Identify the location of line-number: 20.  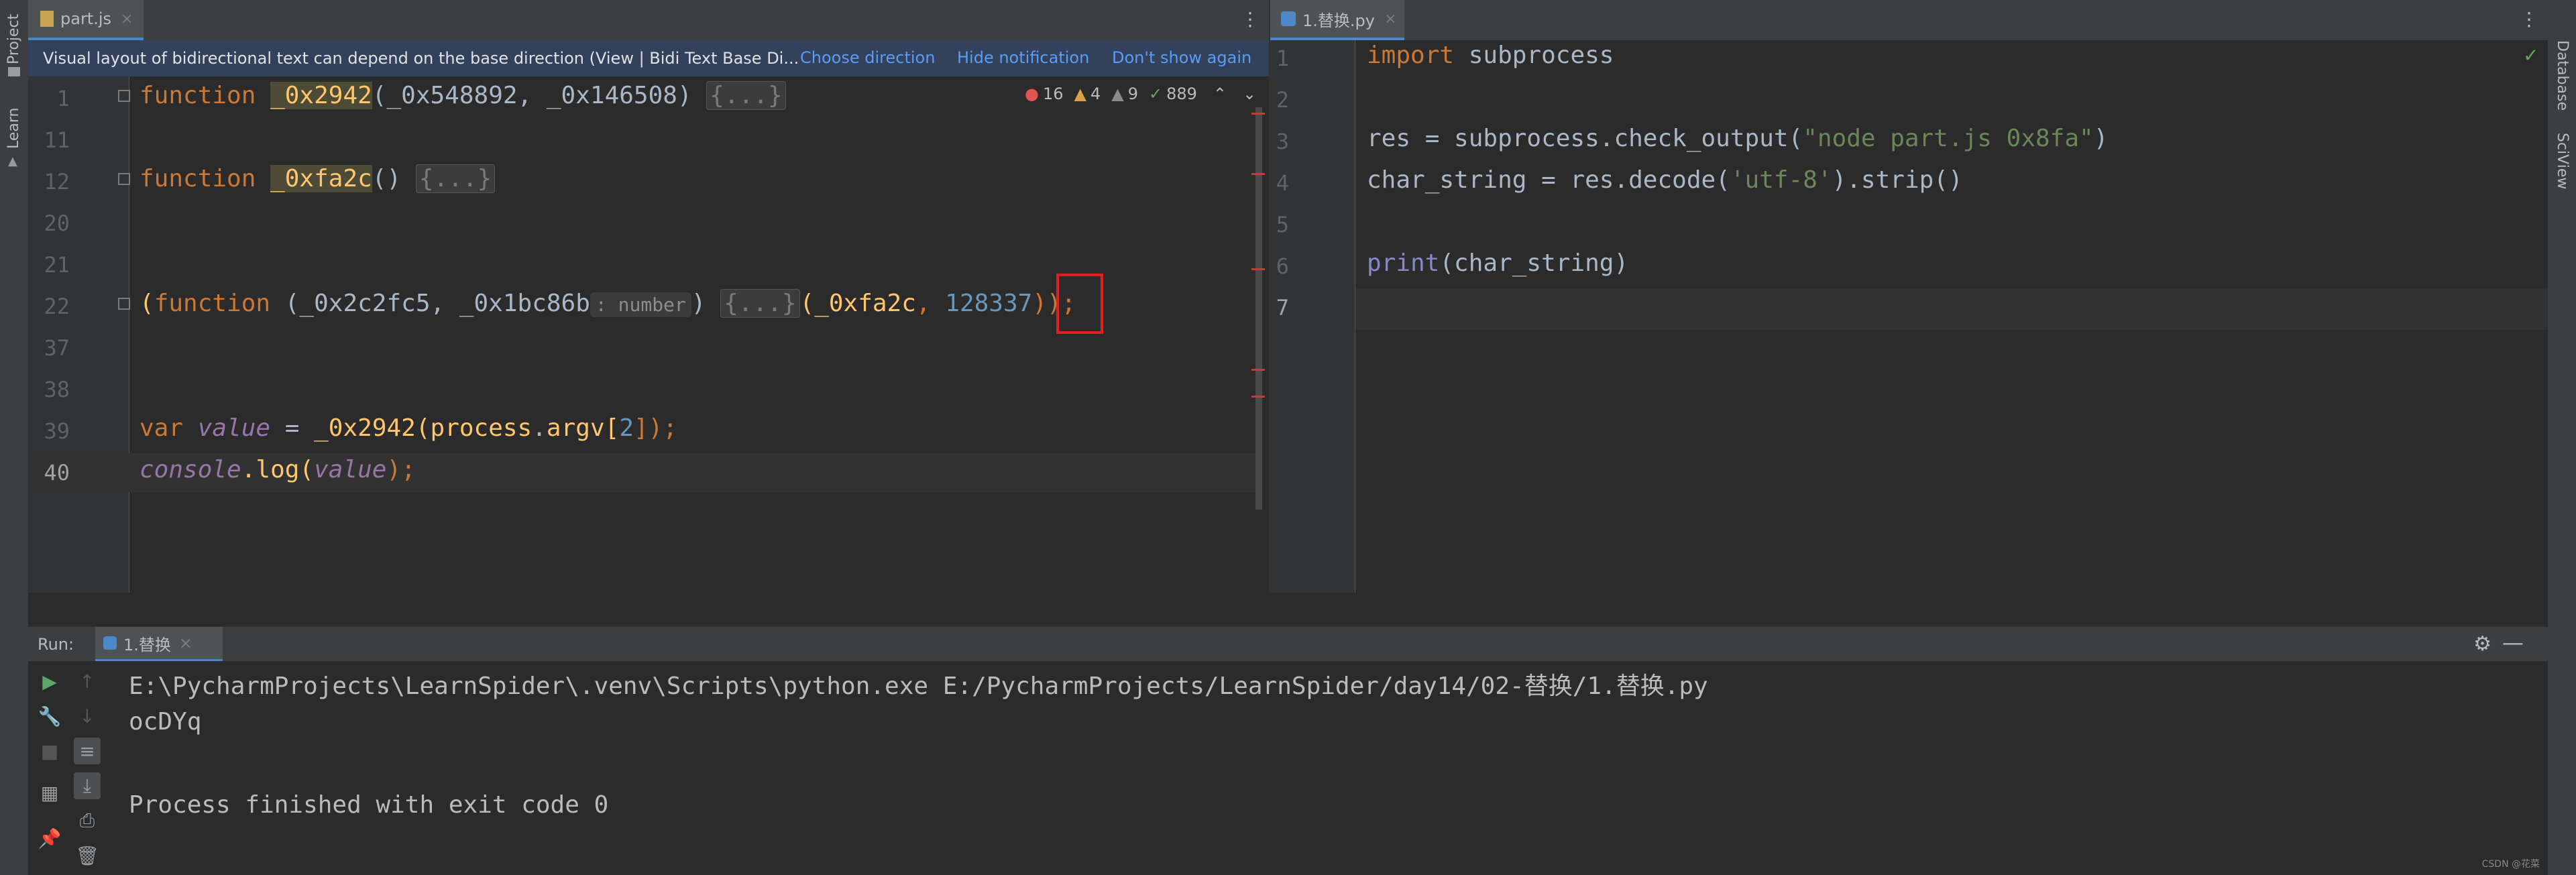
(57, 223).